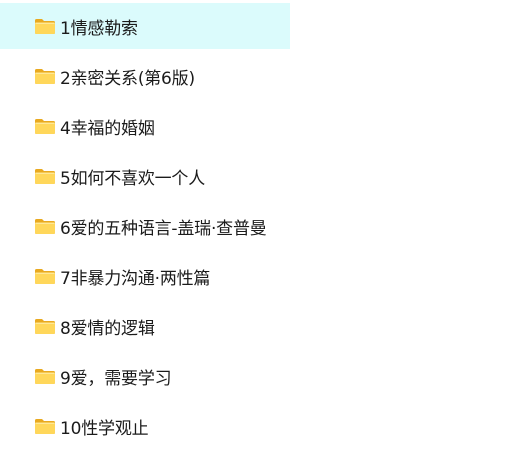  I want to click on folder-item-1: 2亲密关系(第6版), so click(145, 76).